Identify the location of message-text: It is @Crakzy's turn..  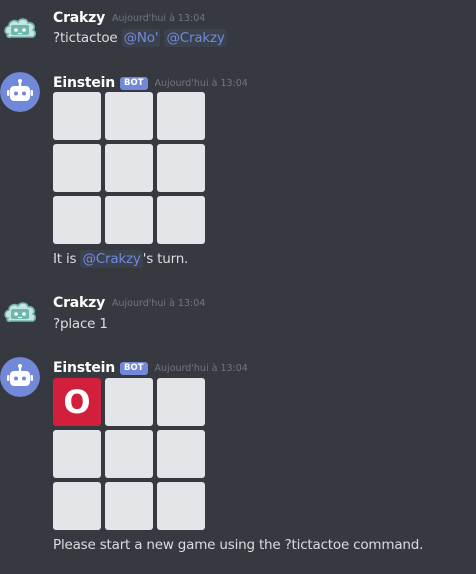
(120, 259).